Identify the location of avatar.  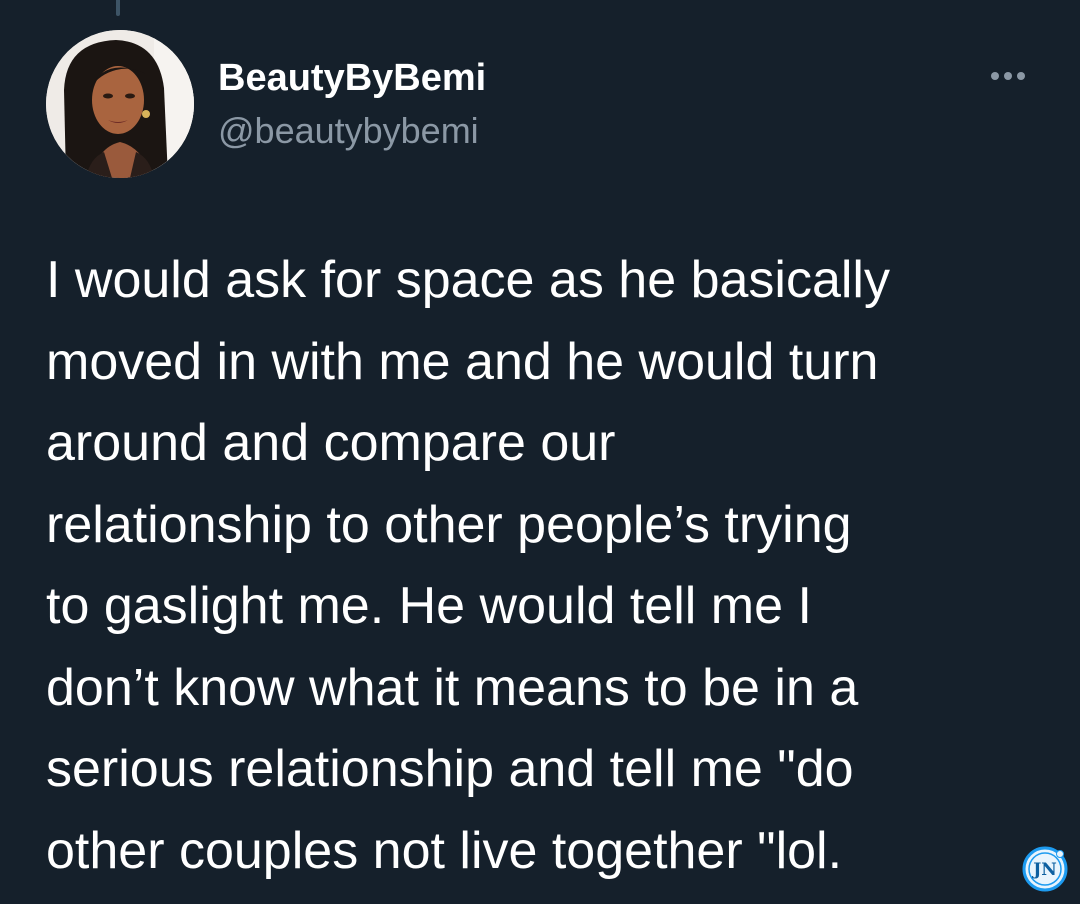
(120, 104).